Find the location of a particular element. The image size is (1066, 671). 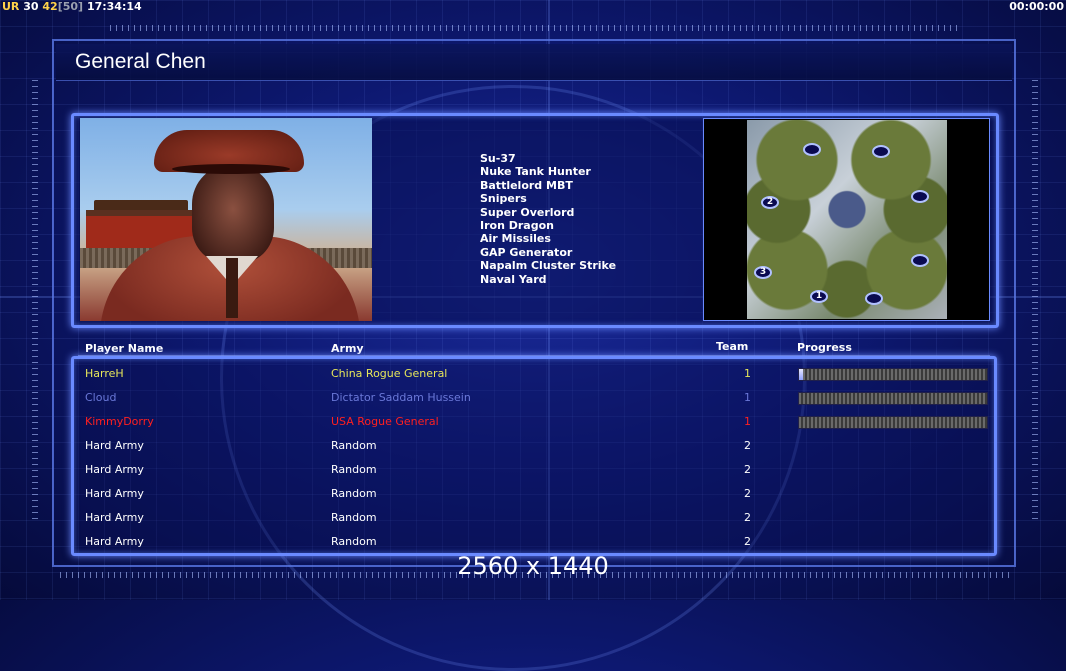

player-army: China Rogue General is located at coordinates (389, 373).